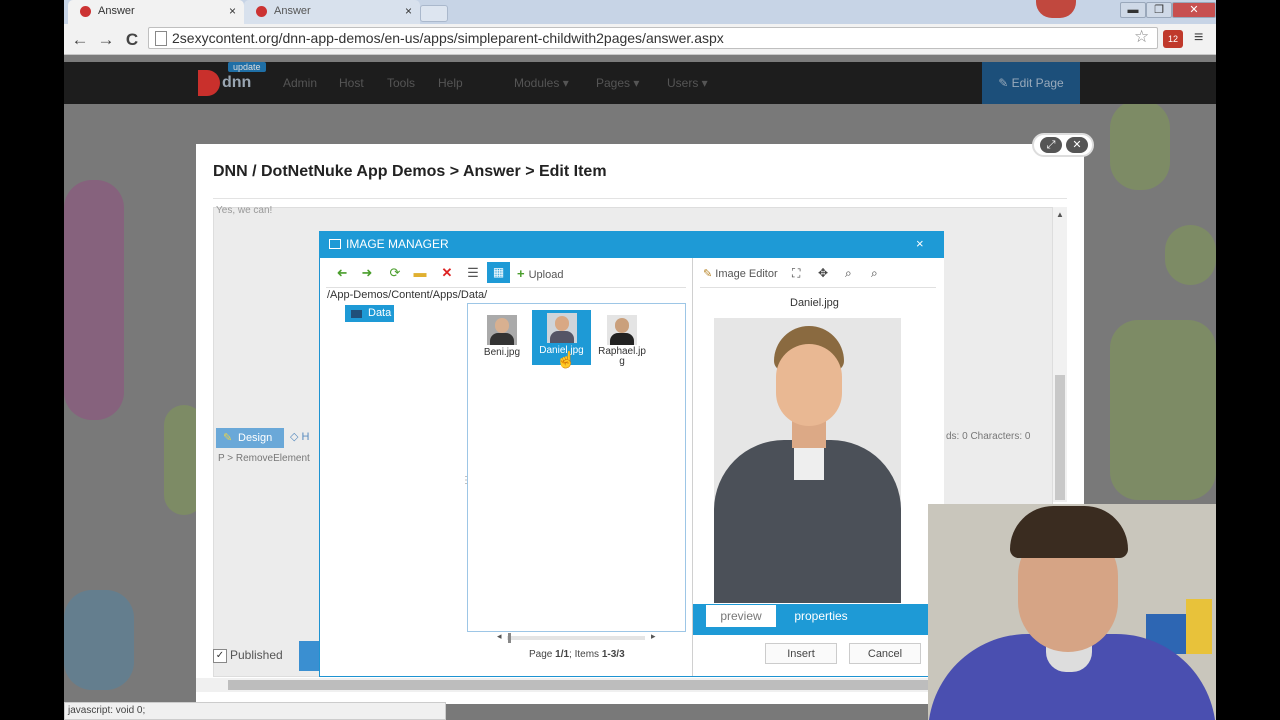  What do you see at coordinates (542, 654) in the screenshot?
I see `pager-prefix: Page` at bounding box center [542, 654].